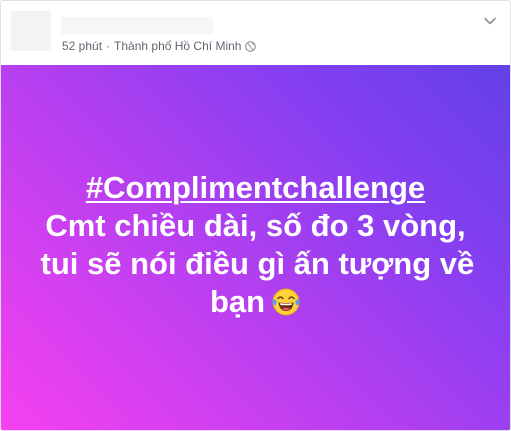 The image size is (511, 431). I want to click on post-text-line-3-text: bạn, so click(237, 301).